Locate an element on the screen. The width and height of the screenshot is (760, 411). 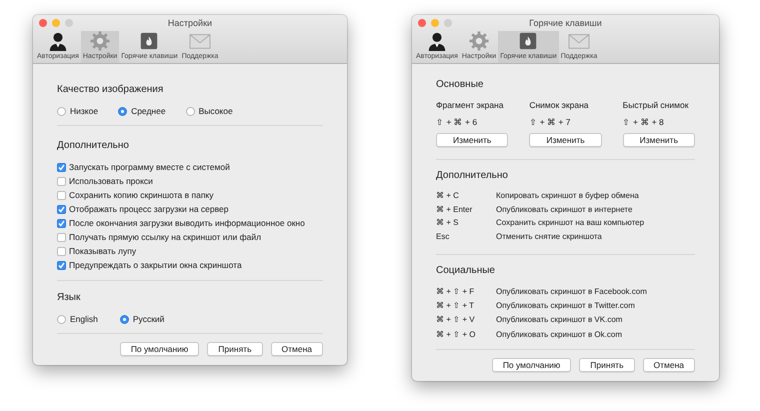
radio-label: Высокое is located at coordinates (215, 111).